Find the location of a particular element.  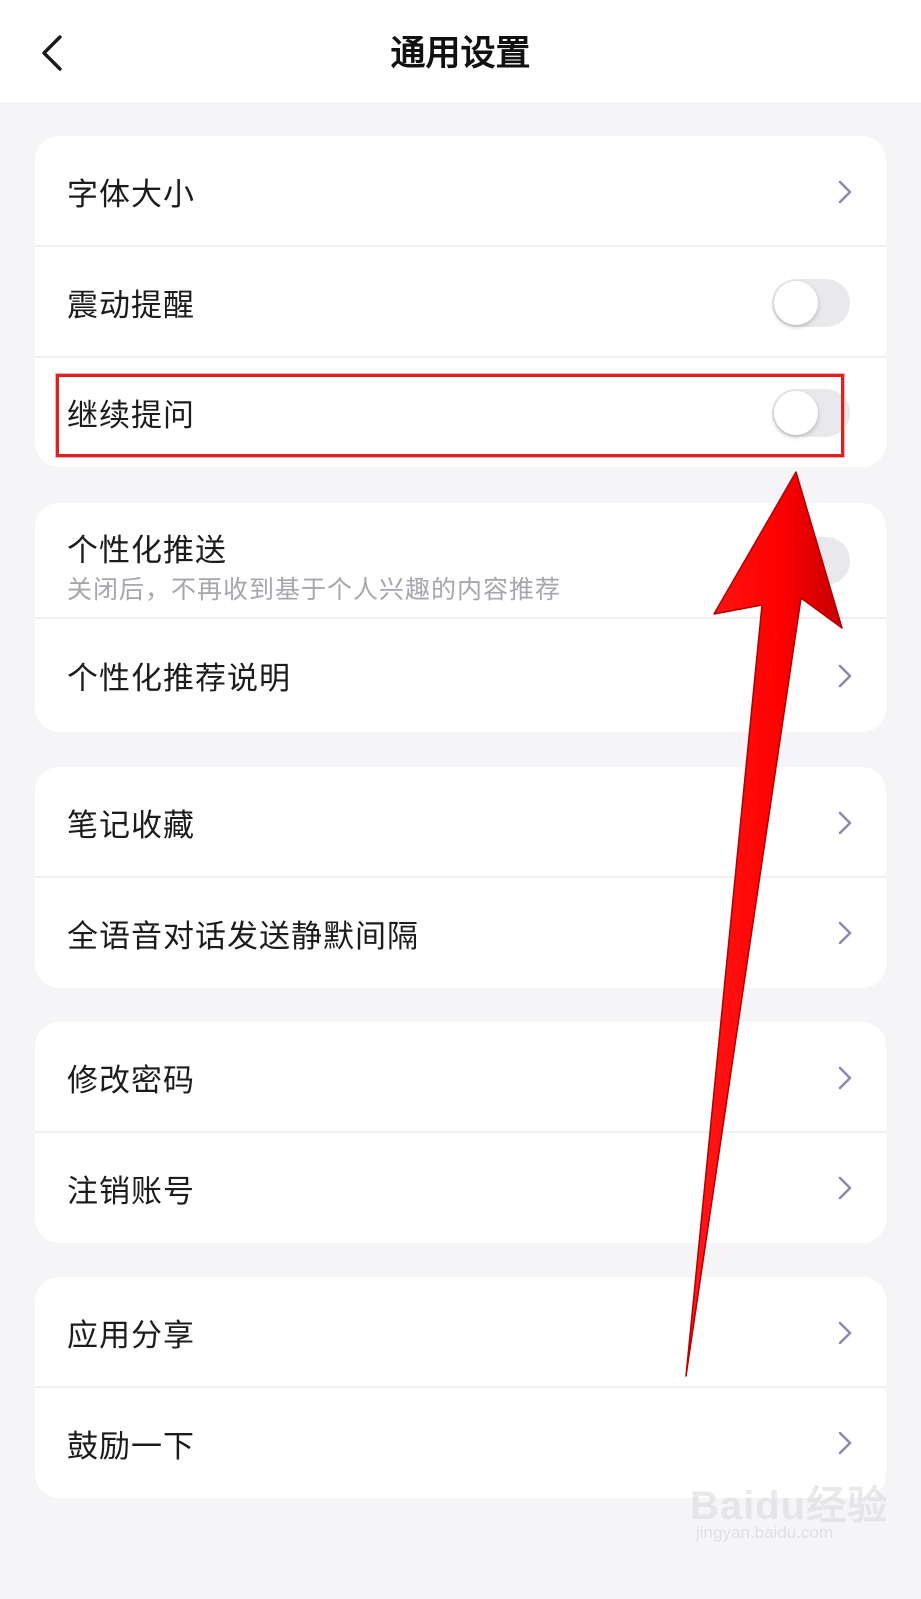

personalized-recommendation-info-row: 个性化推荐说明 is located at coordinates (460, 675).